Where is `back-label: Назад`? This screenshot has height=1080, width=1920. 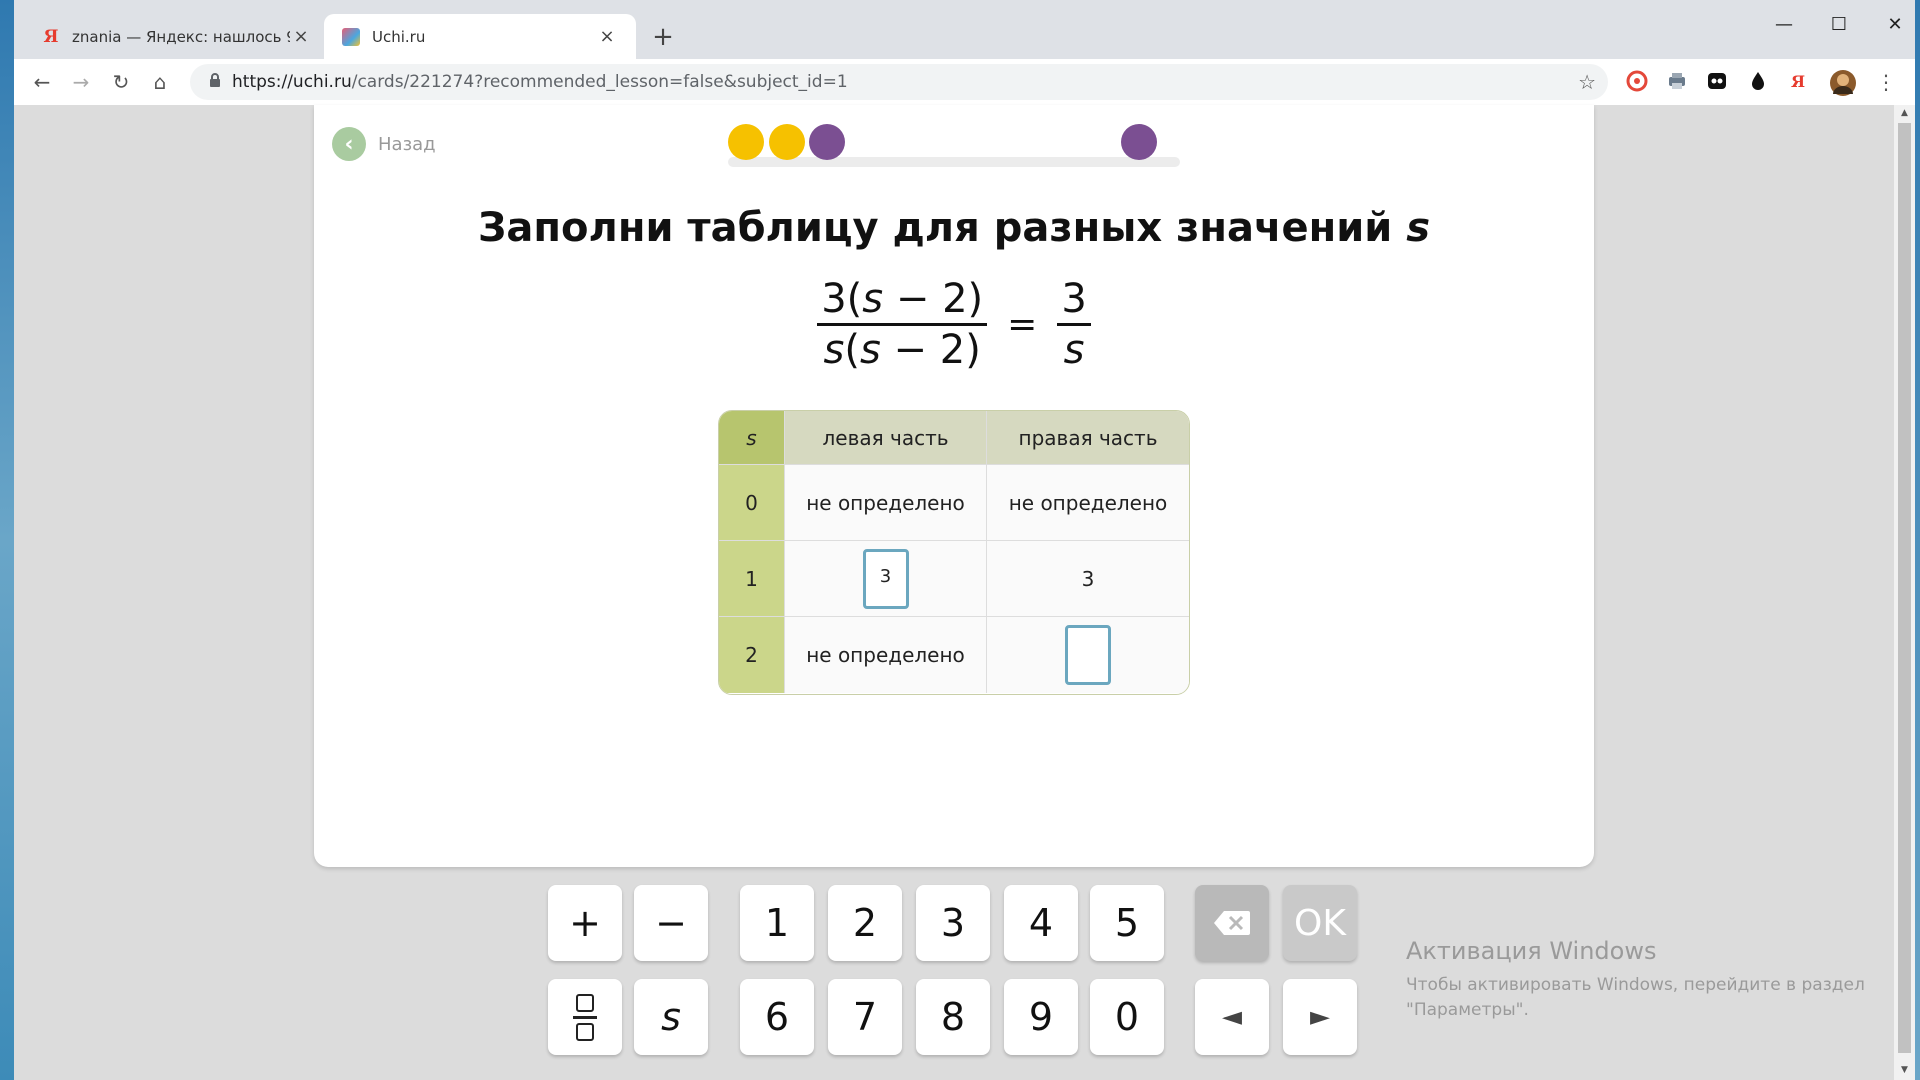 back-label: Назад is located at coordinates (407, 144).